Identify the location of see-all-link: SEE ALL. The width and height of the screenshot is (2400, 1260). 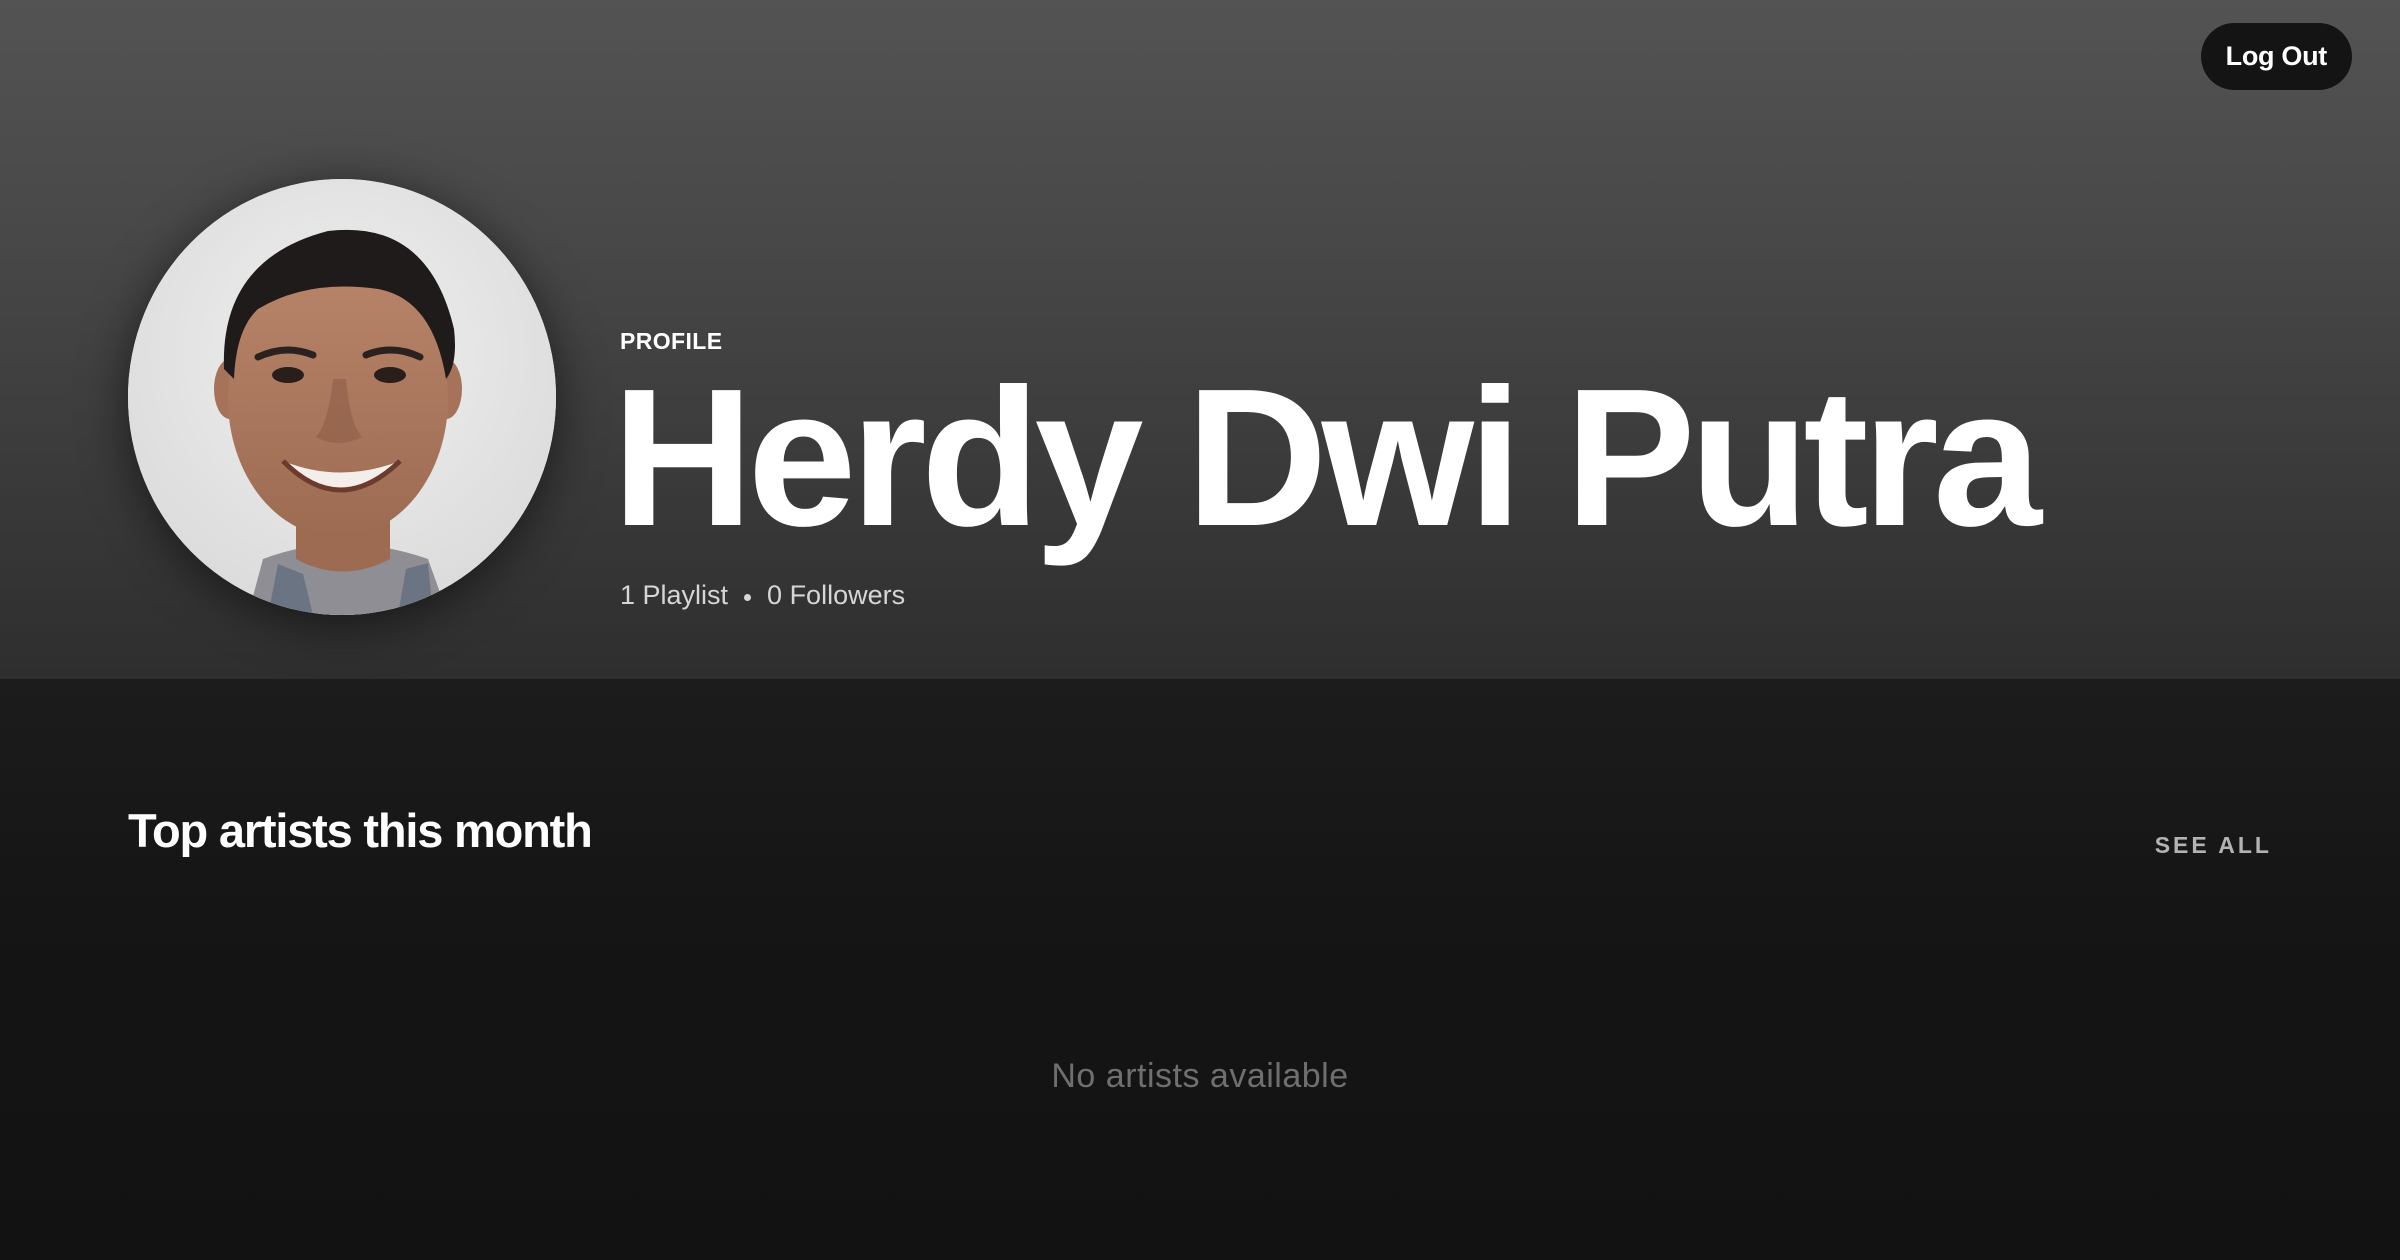
(2213, 845).